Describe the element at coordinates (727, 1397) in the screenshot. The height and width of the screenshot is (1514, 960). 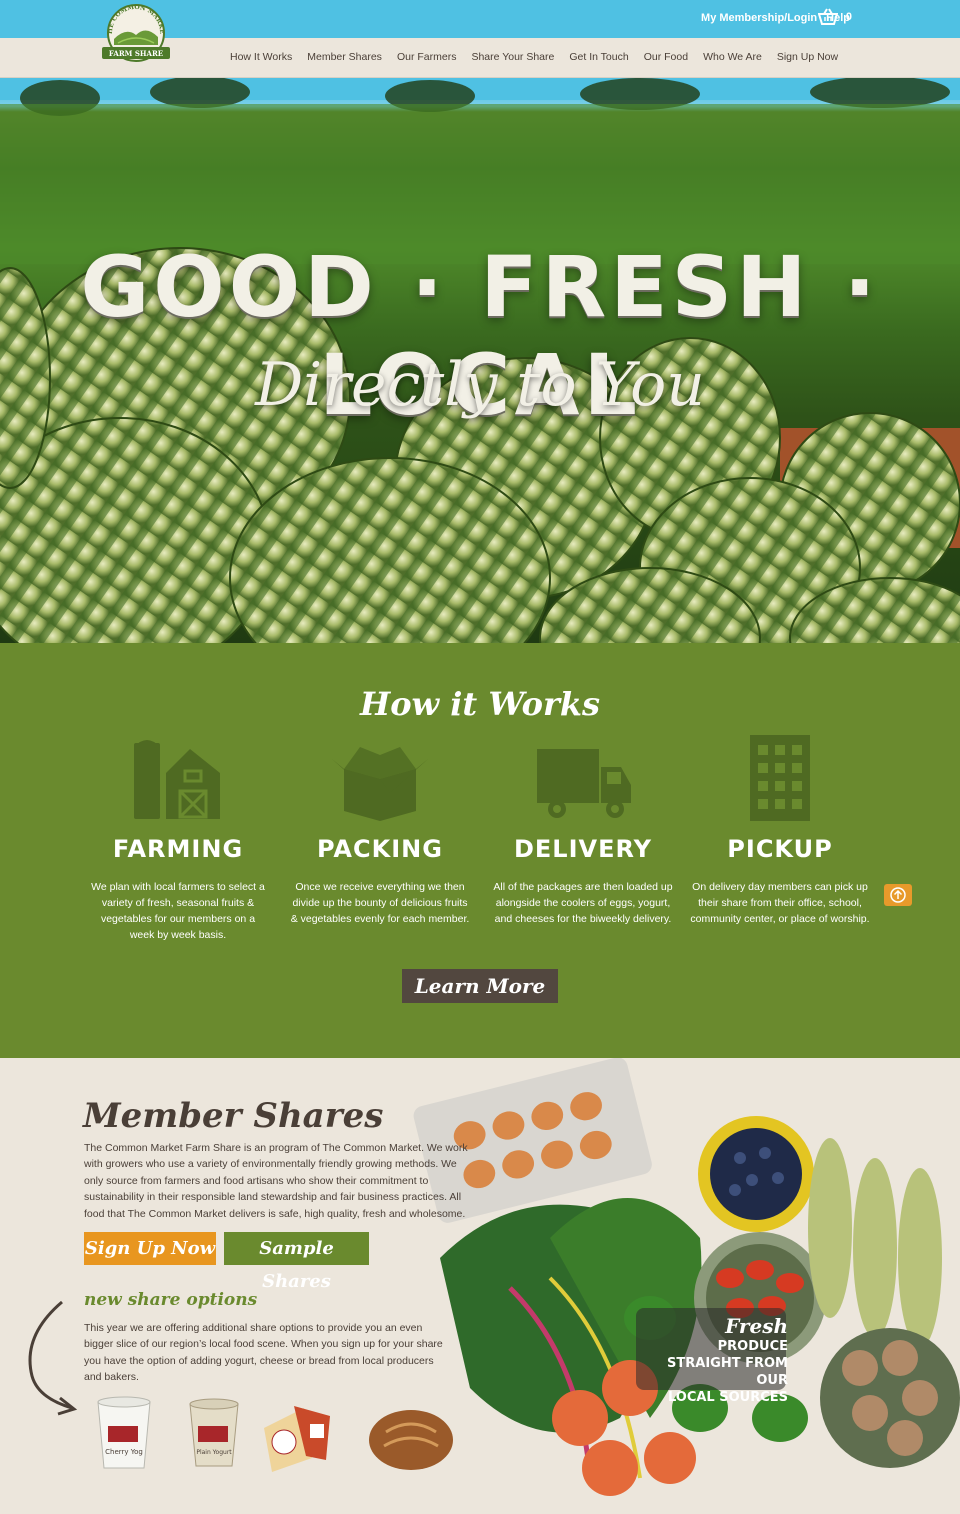
I see `badge-line3: LOCAL SOURCES` at that location.